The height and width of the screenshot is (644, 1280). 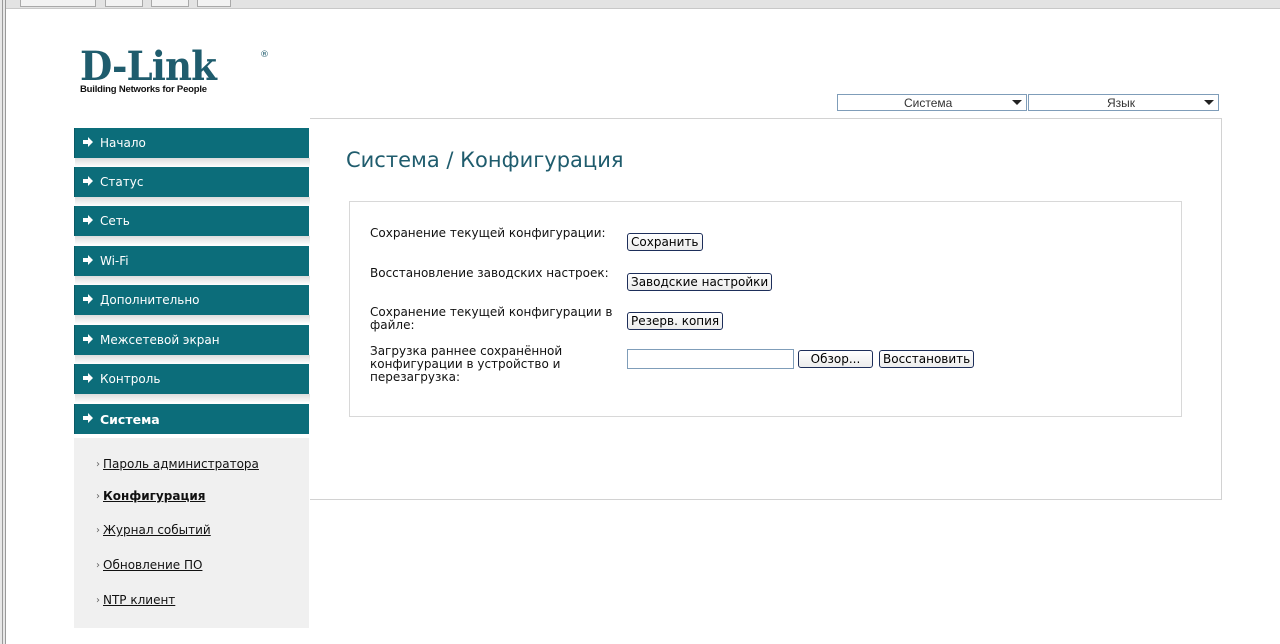 What do you see at coordinates (488, 233) in the screenshot?
I see `save-config-label: Сохранение текущей конфигурации:` at bounding box center [488, 233].